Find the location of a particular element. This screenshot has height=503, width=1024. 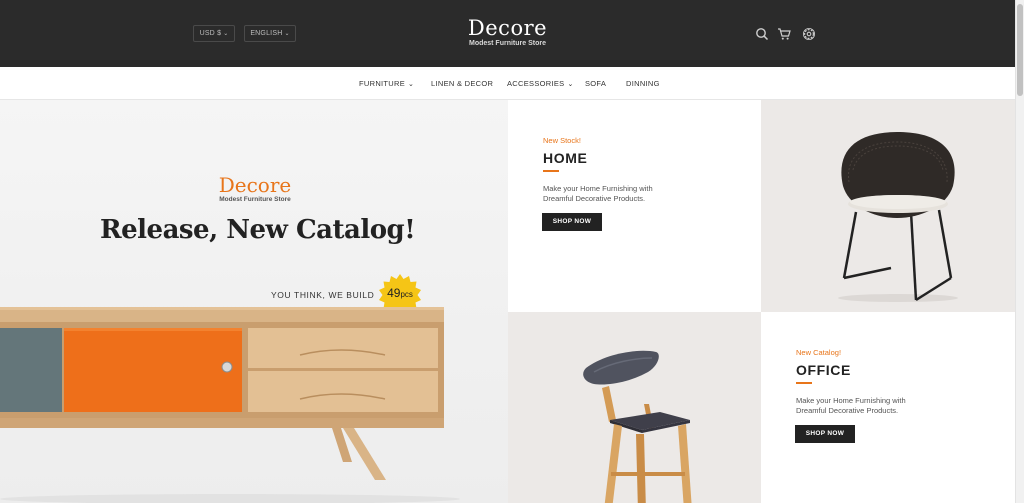

language-selector: ENGLISH ⌄ is located at coordinates (270, 33).